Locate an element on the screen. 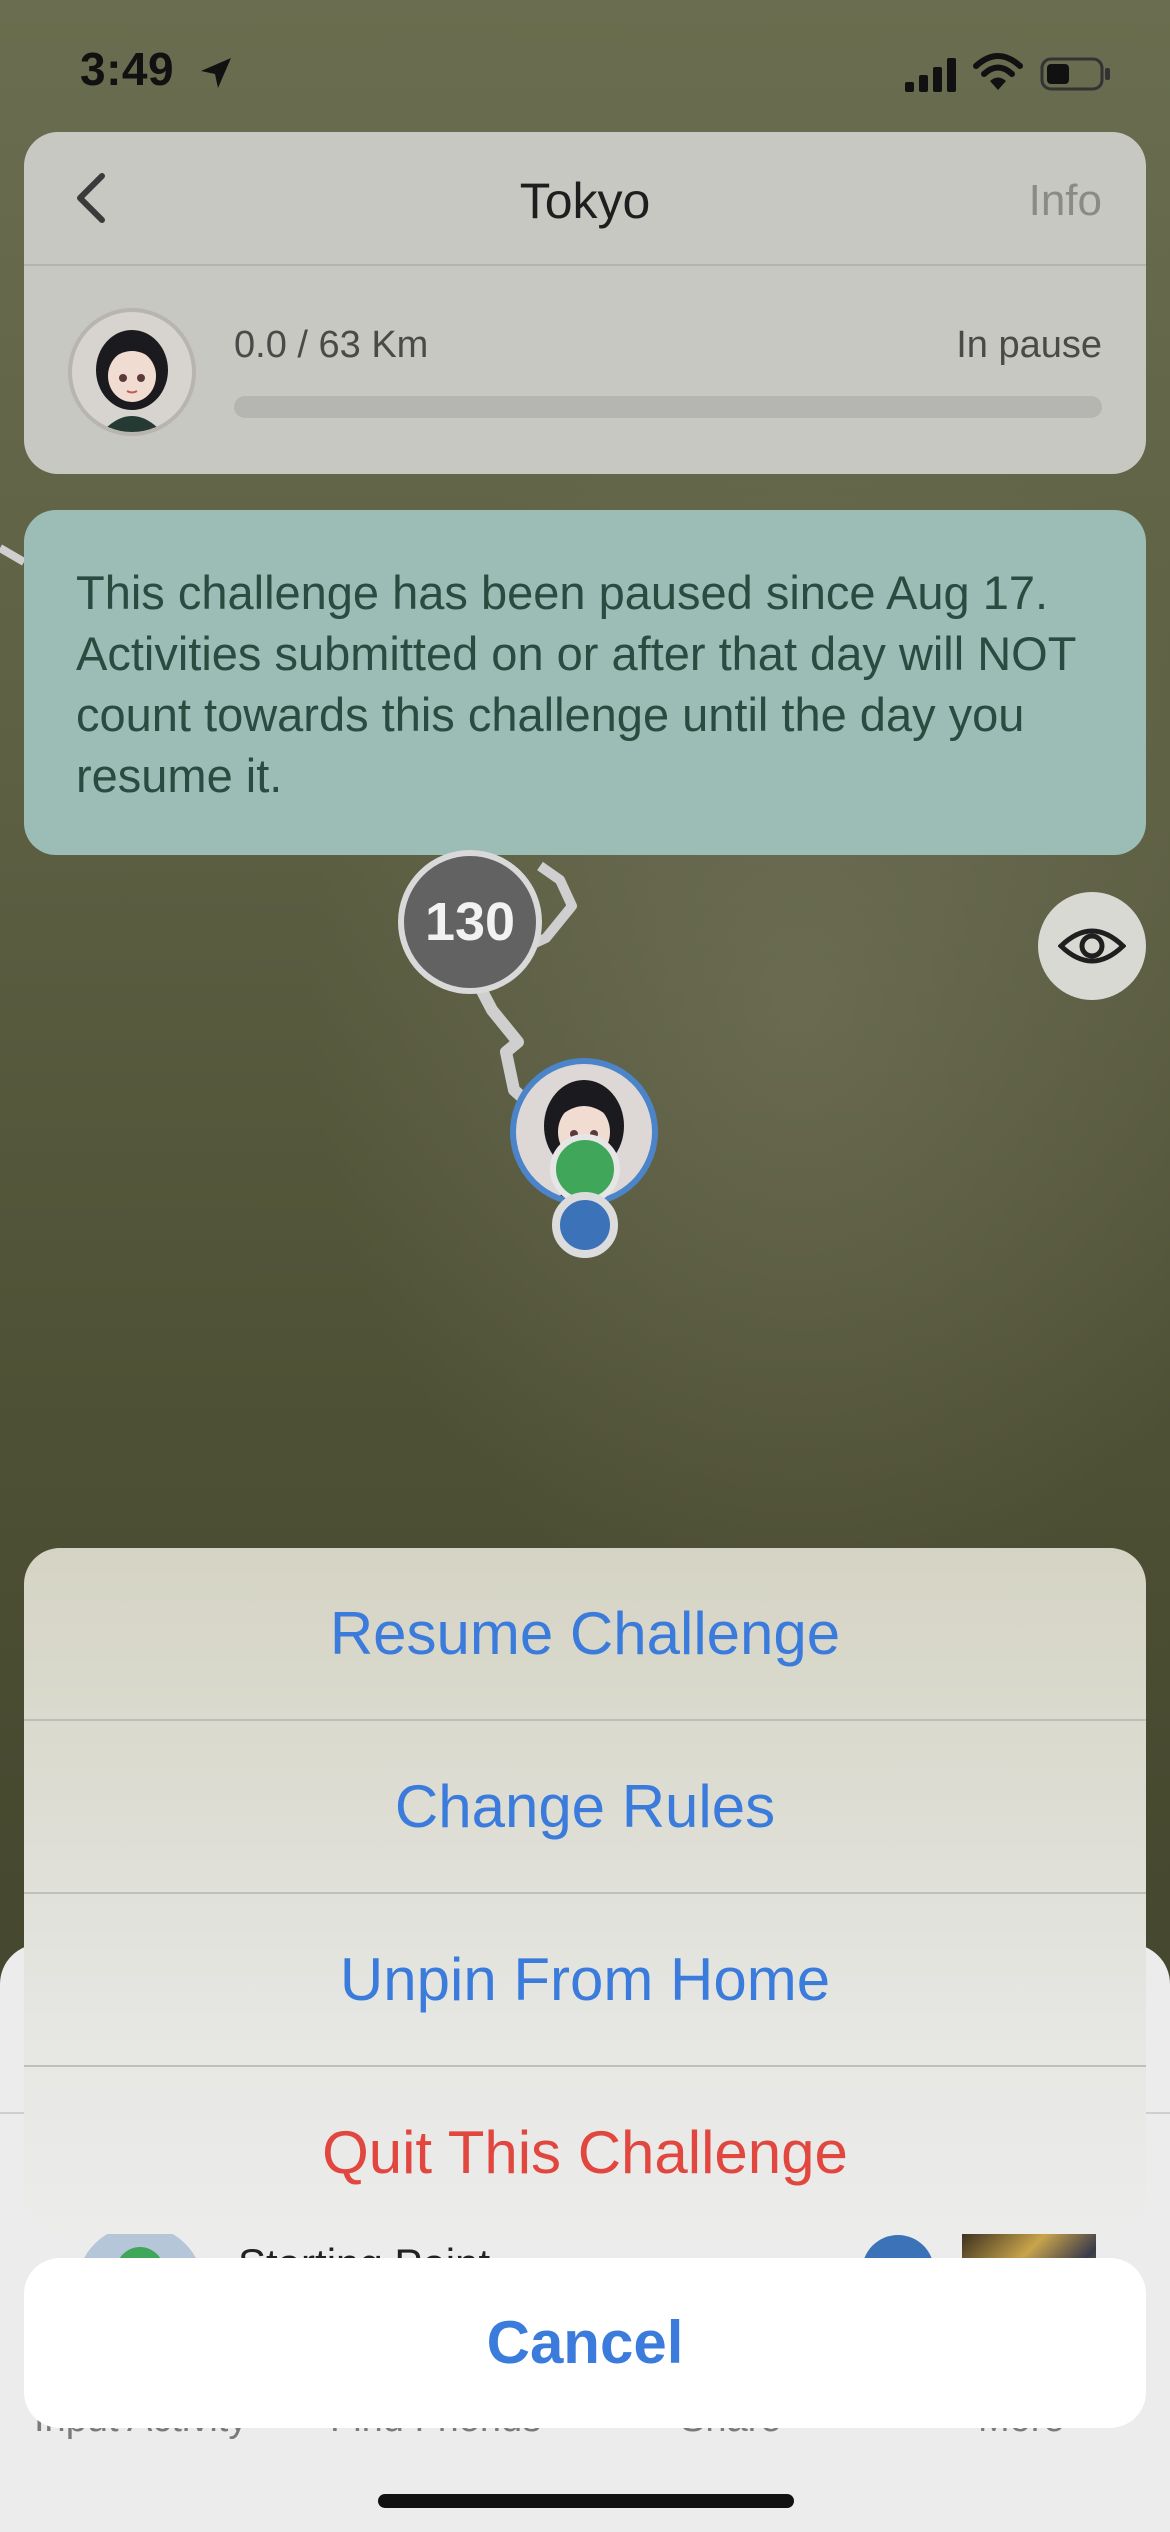 The height and width of the screenshot is (2532, 1170). avatar-illustration is located at coordinates (132, 381).